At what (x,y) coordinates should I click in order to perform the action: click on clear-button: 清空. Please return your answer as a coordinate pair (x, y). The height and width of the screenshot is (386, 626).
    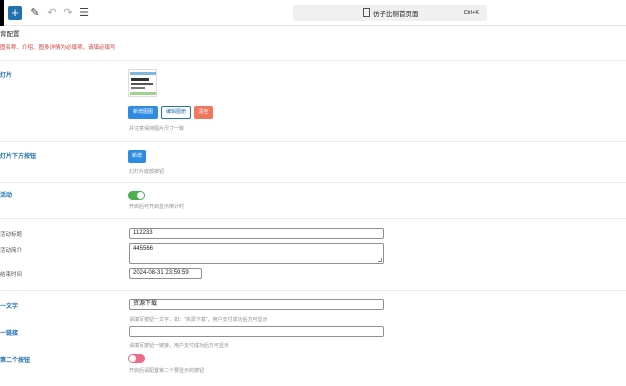
    Looking at the image, I should click on (203, 112).